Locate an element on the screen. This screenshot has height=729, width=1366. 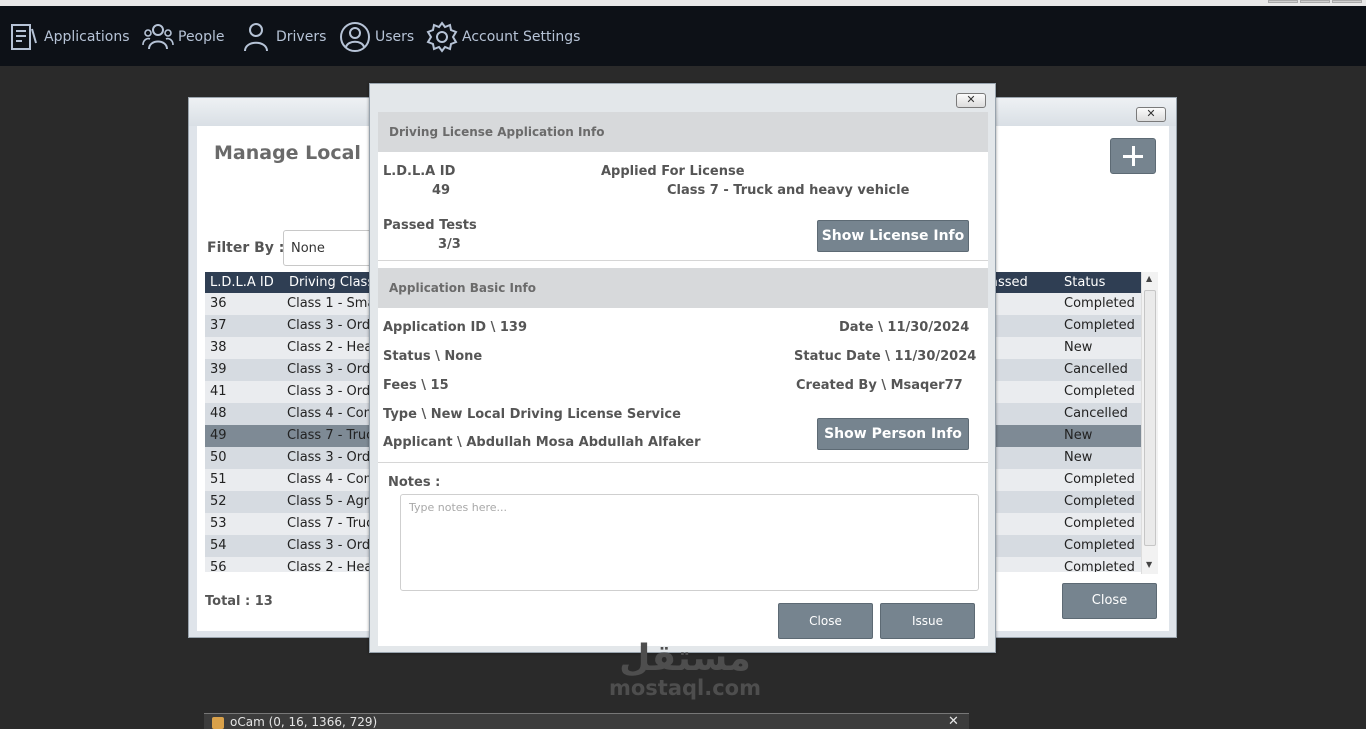
cell-ldla-id: 38 is located at coordinates (218, 347).